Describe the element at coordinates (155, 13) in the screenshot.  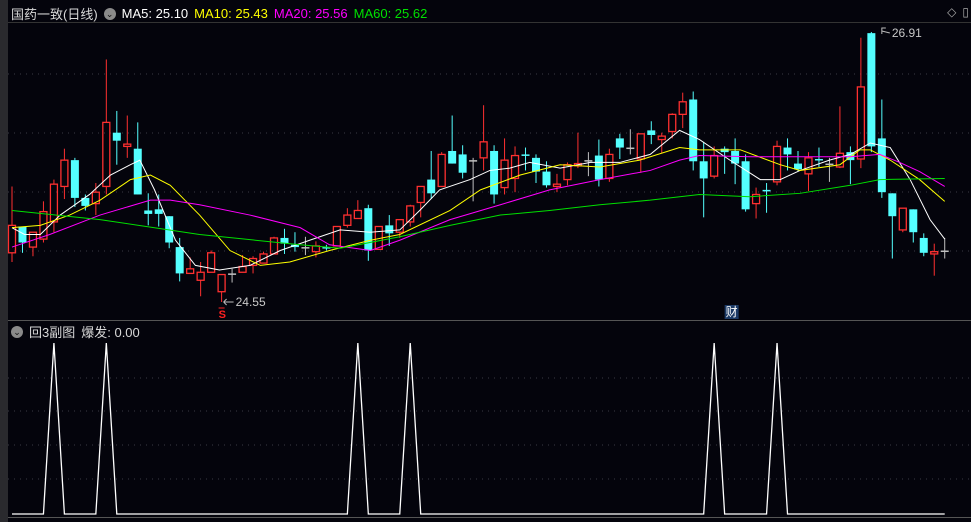
I see `ma5-label: MA5: 25.10` at that location.